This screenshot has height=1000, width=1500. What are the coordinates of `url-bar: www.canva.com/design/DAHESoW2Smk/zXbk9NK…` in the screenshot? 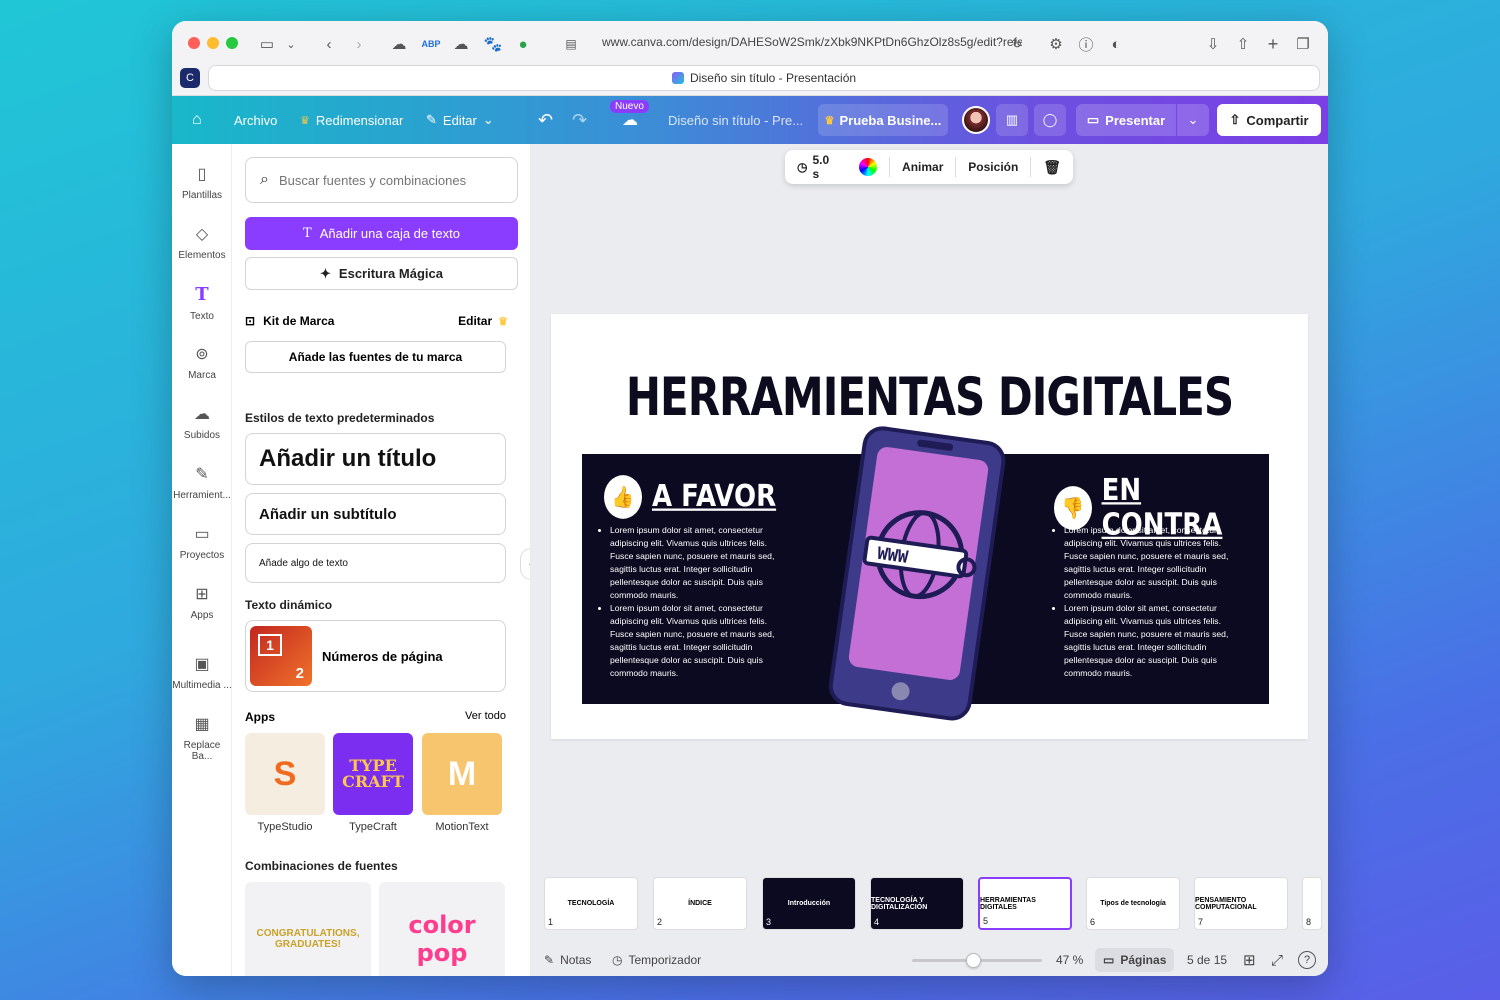 It's located at (812, 44).